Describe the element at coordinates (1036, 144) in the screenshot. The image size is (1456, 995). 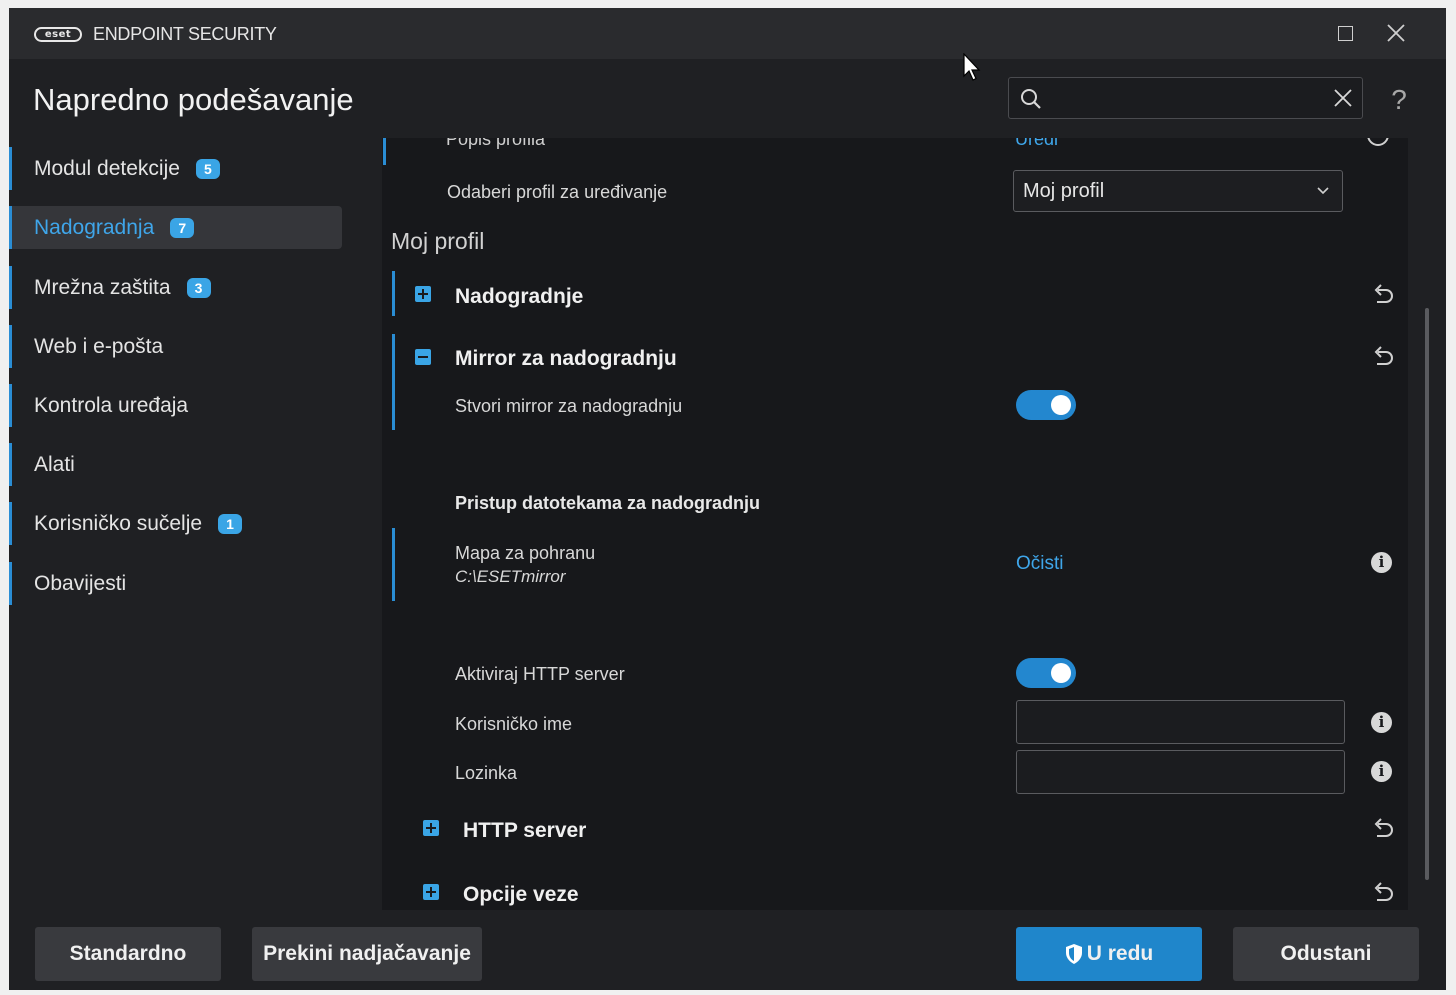
I see `profile-list-edit-link: Uredi` at that location.